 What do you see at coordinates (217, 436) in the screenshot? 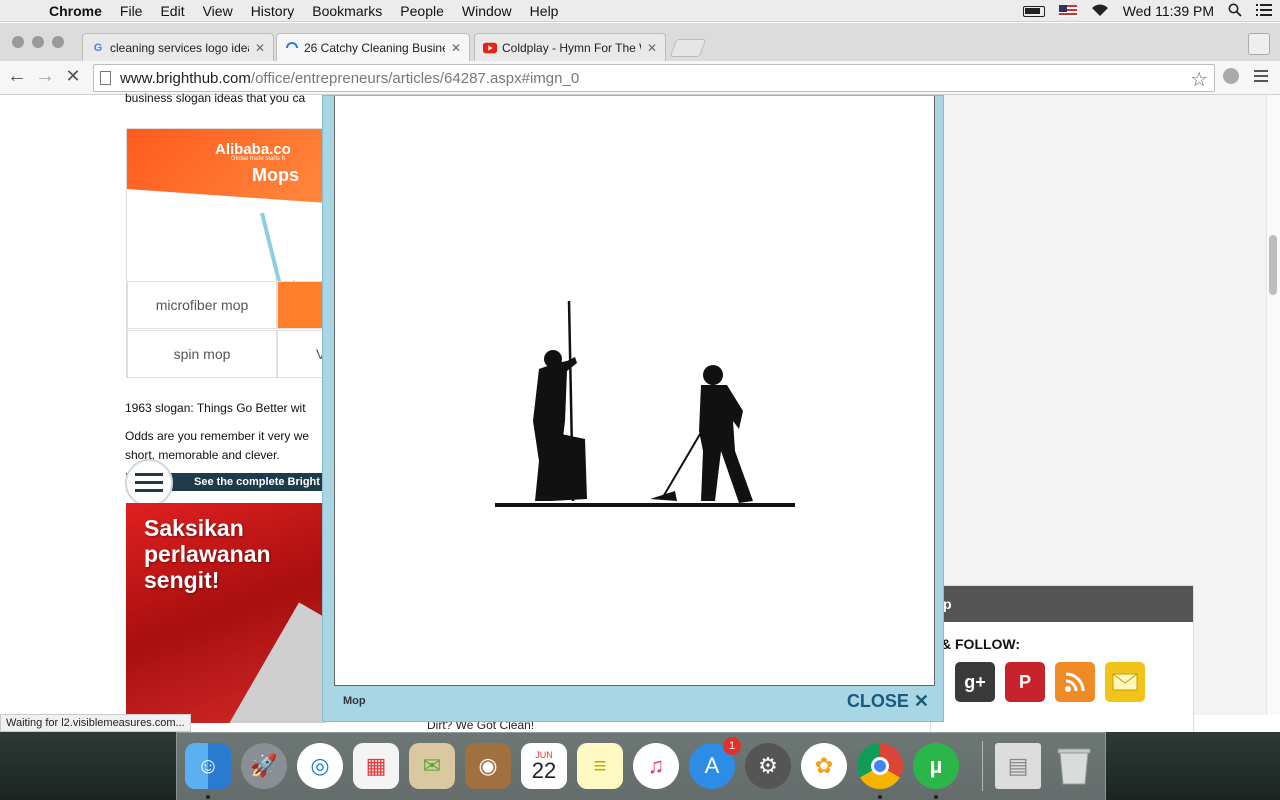
I see `paragraph-line: Odds are you remember it very we` at bounding box center [217, 436].